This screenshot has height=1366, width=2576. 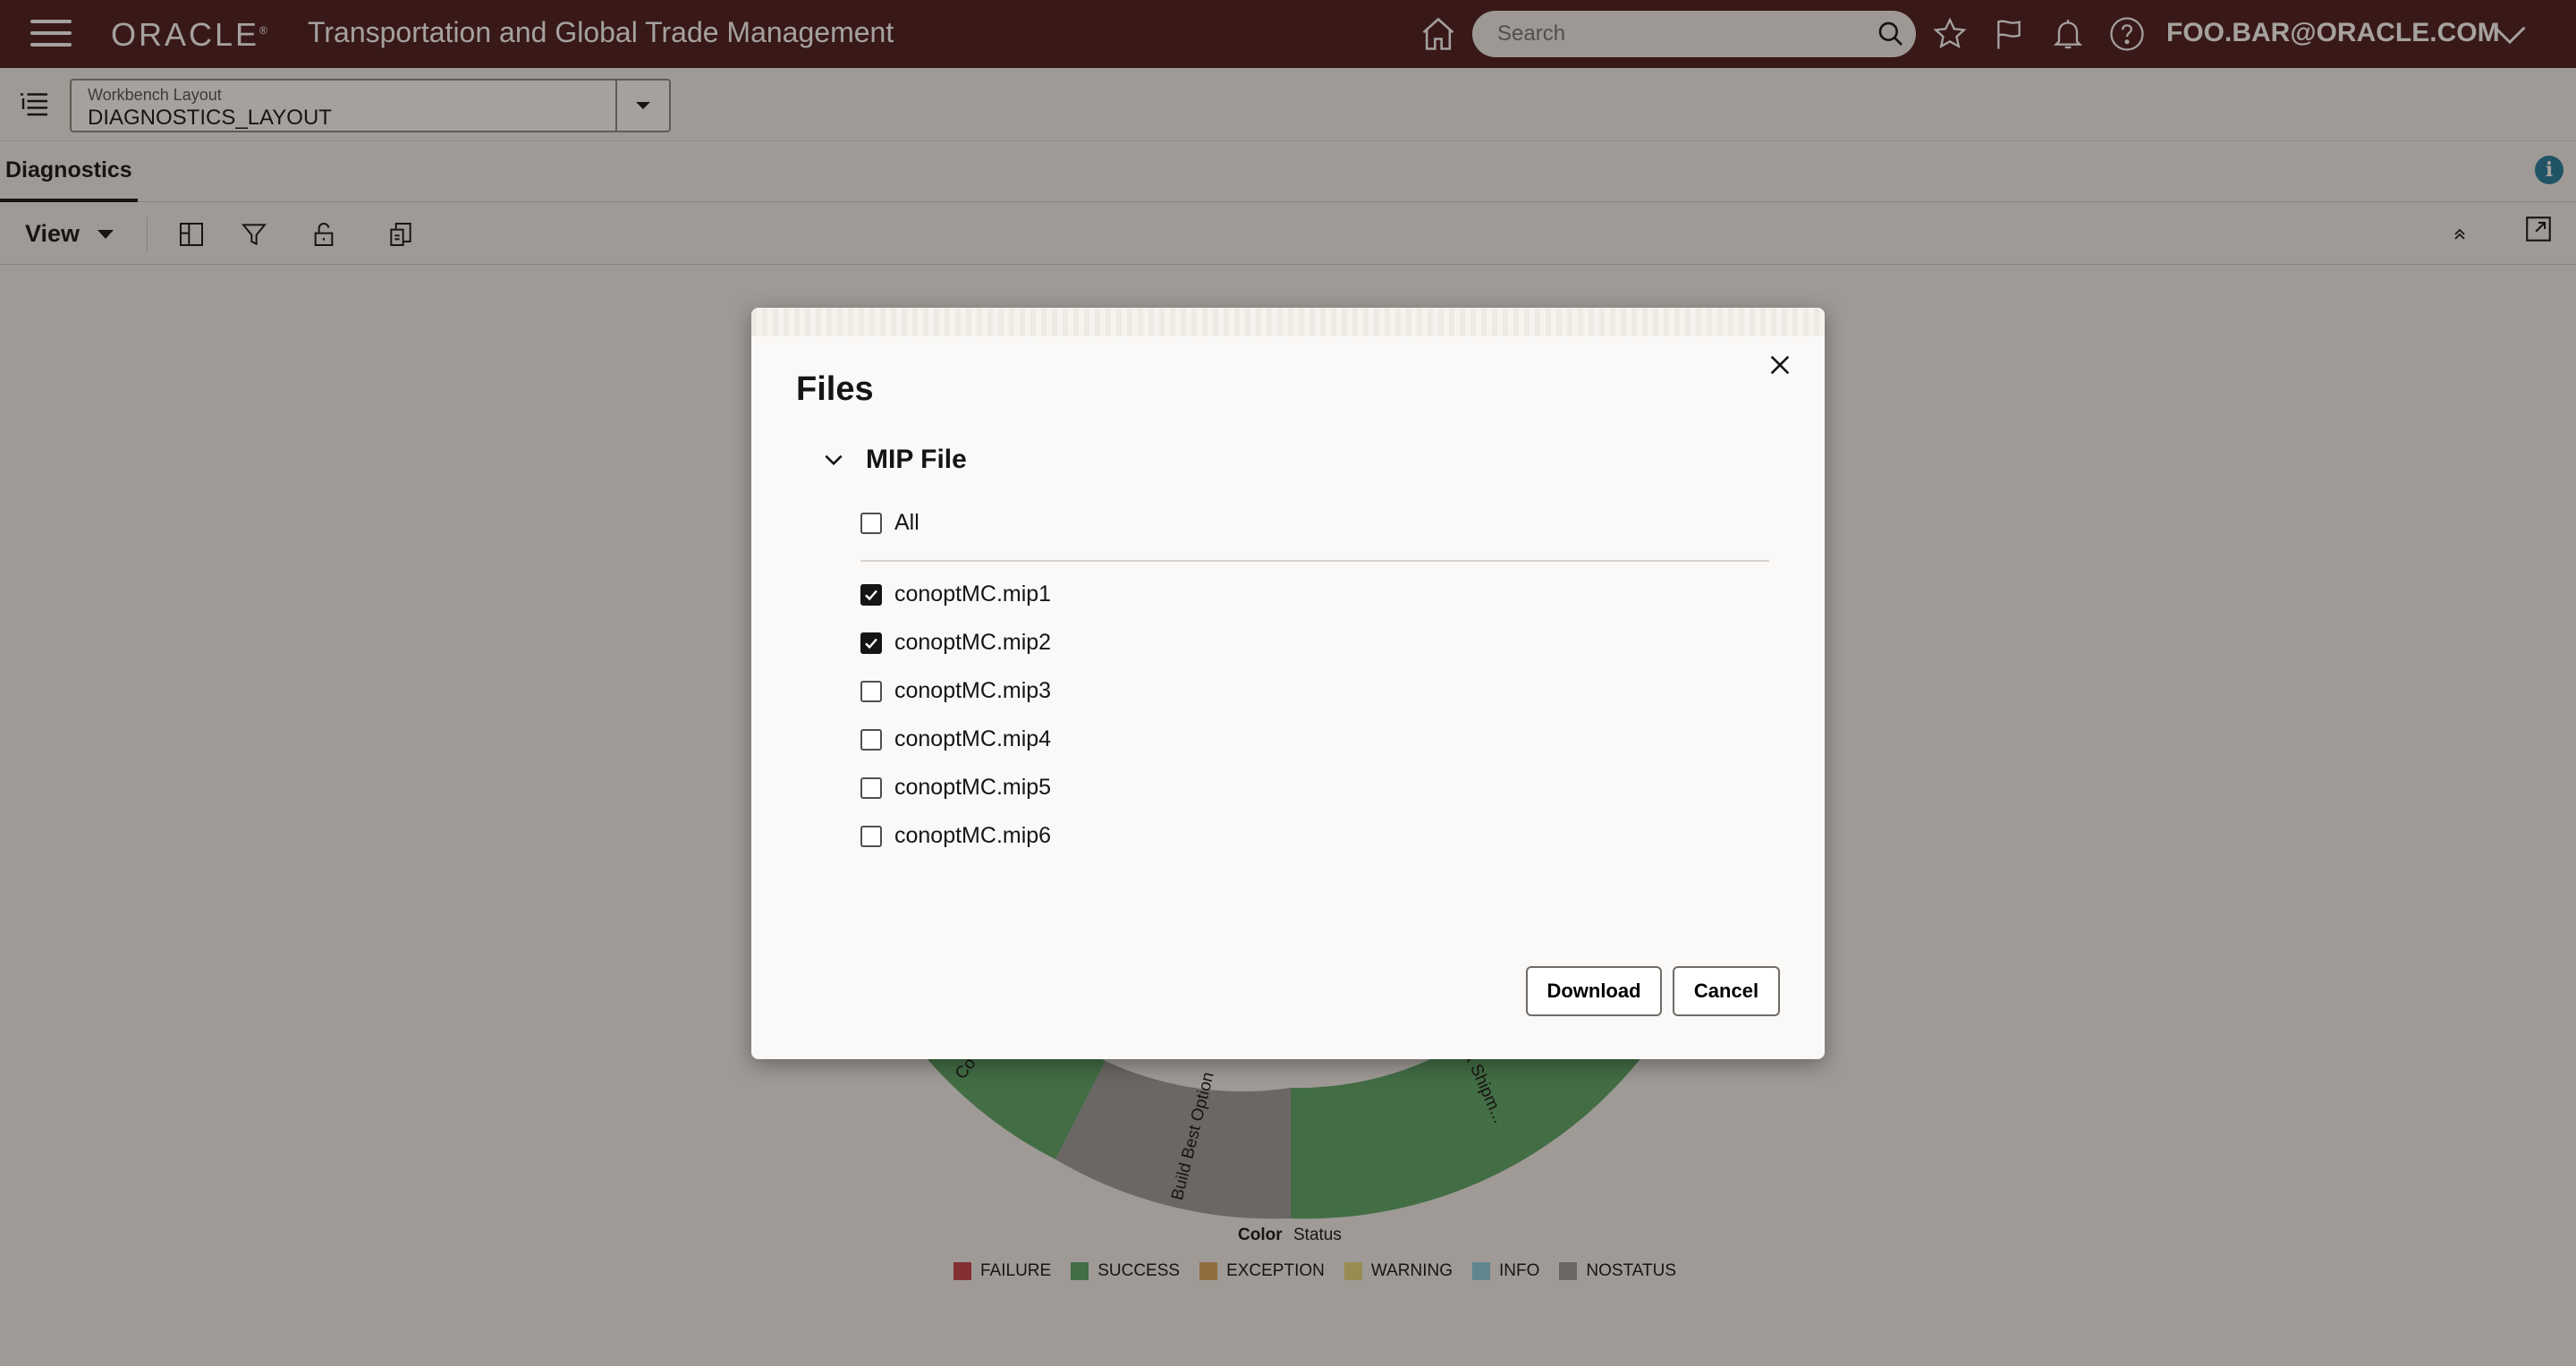 I want to click on file-name: conoptMC.mip3, so click(x=973, y=690).